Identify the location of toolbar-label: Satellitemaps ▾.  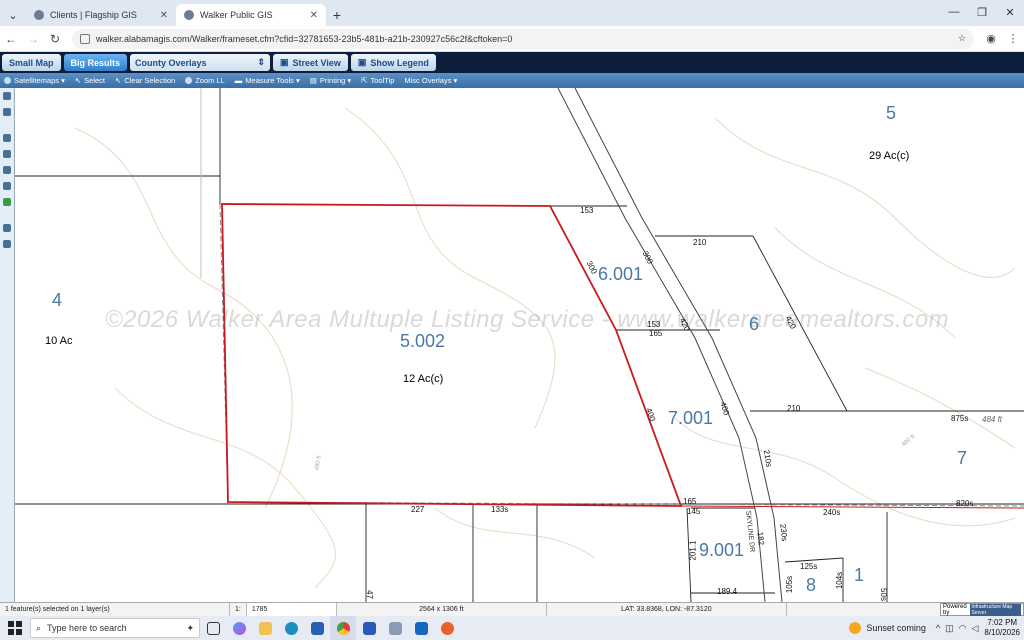
(39, 80).